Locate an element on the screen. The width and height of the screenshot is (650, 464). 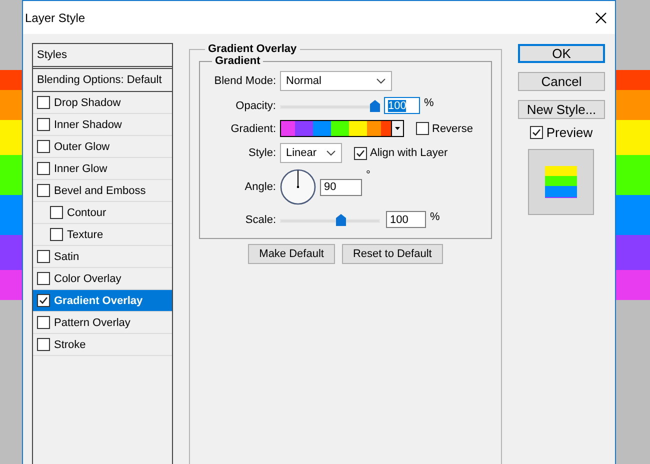
style-label: Drop Shadow is located at coordinates (87, 102).